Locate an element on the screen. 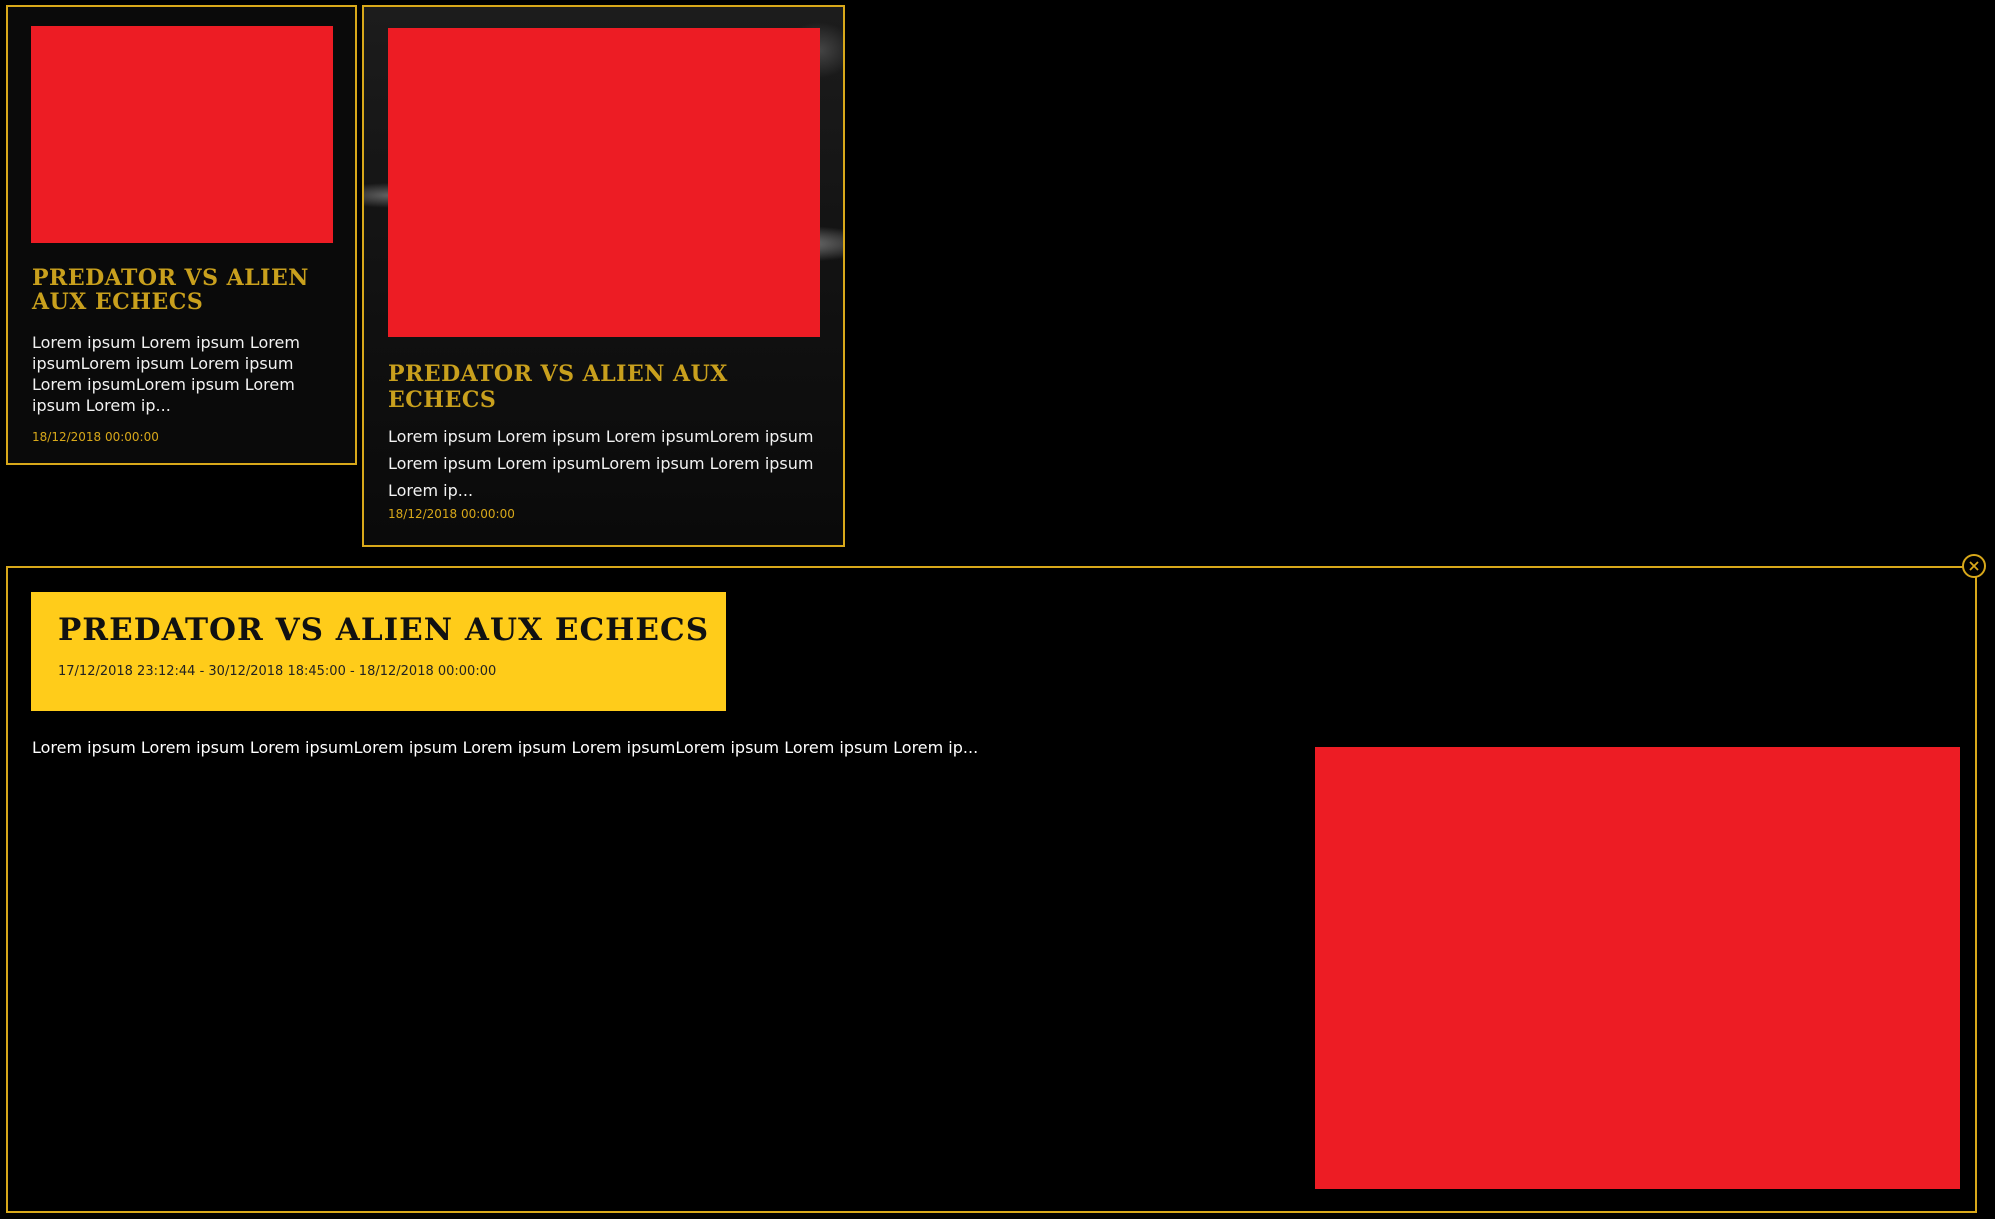 The image size is (1995, 1219). article-title: PREDATOR VS ALIEN AUX ECHECS is located at coordinates (384, 630).